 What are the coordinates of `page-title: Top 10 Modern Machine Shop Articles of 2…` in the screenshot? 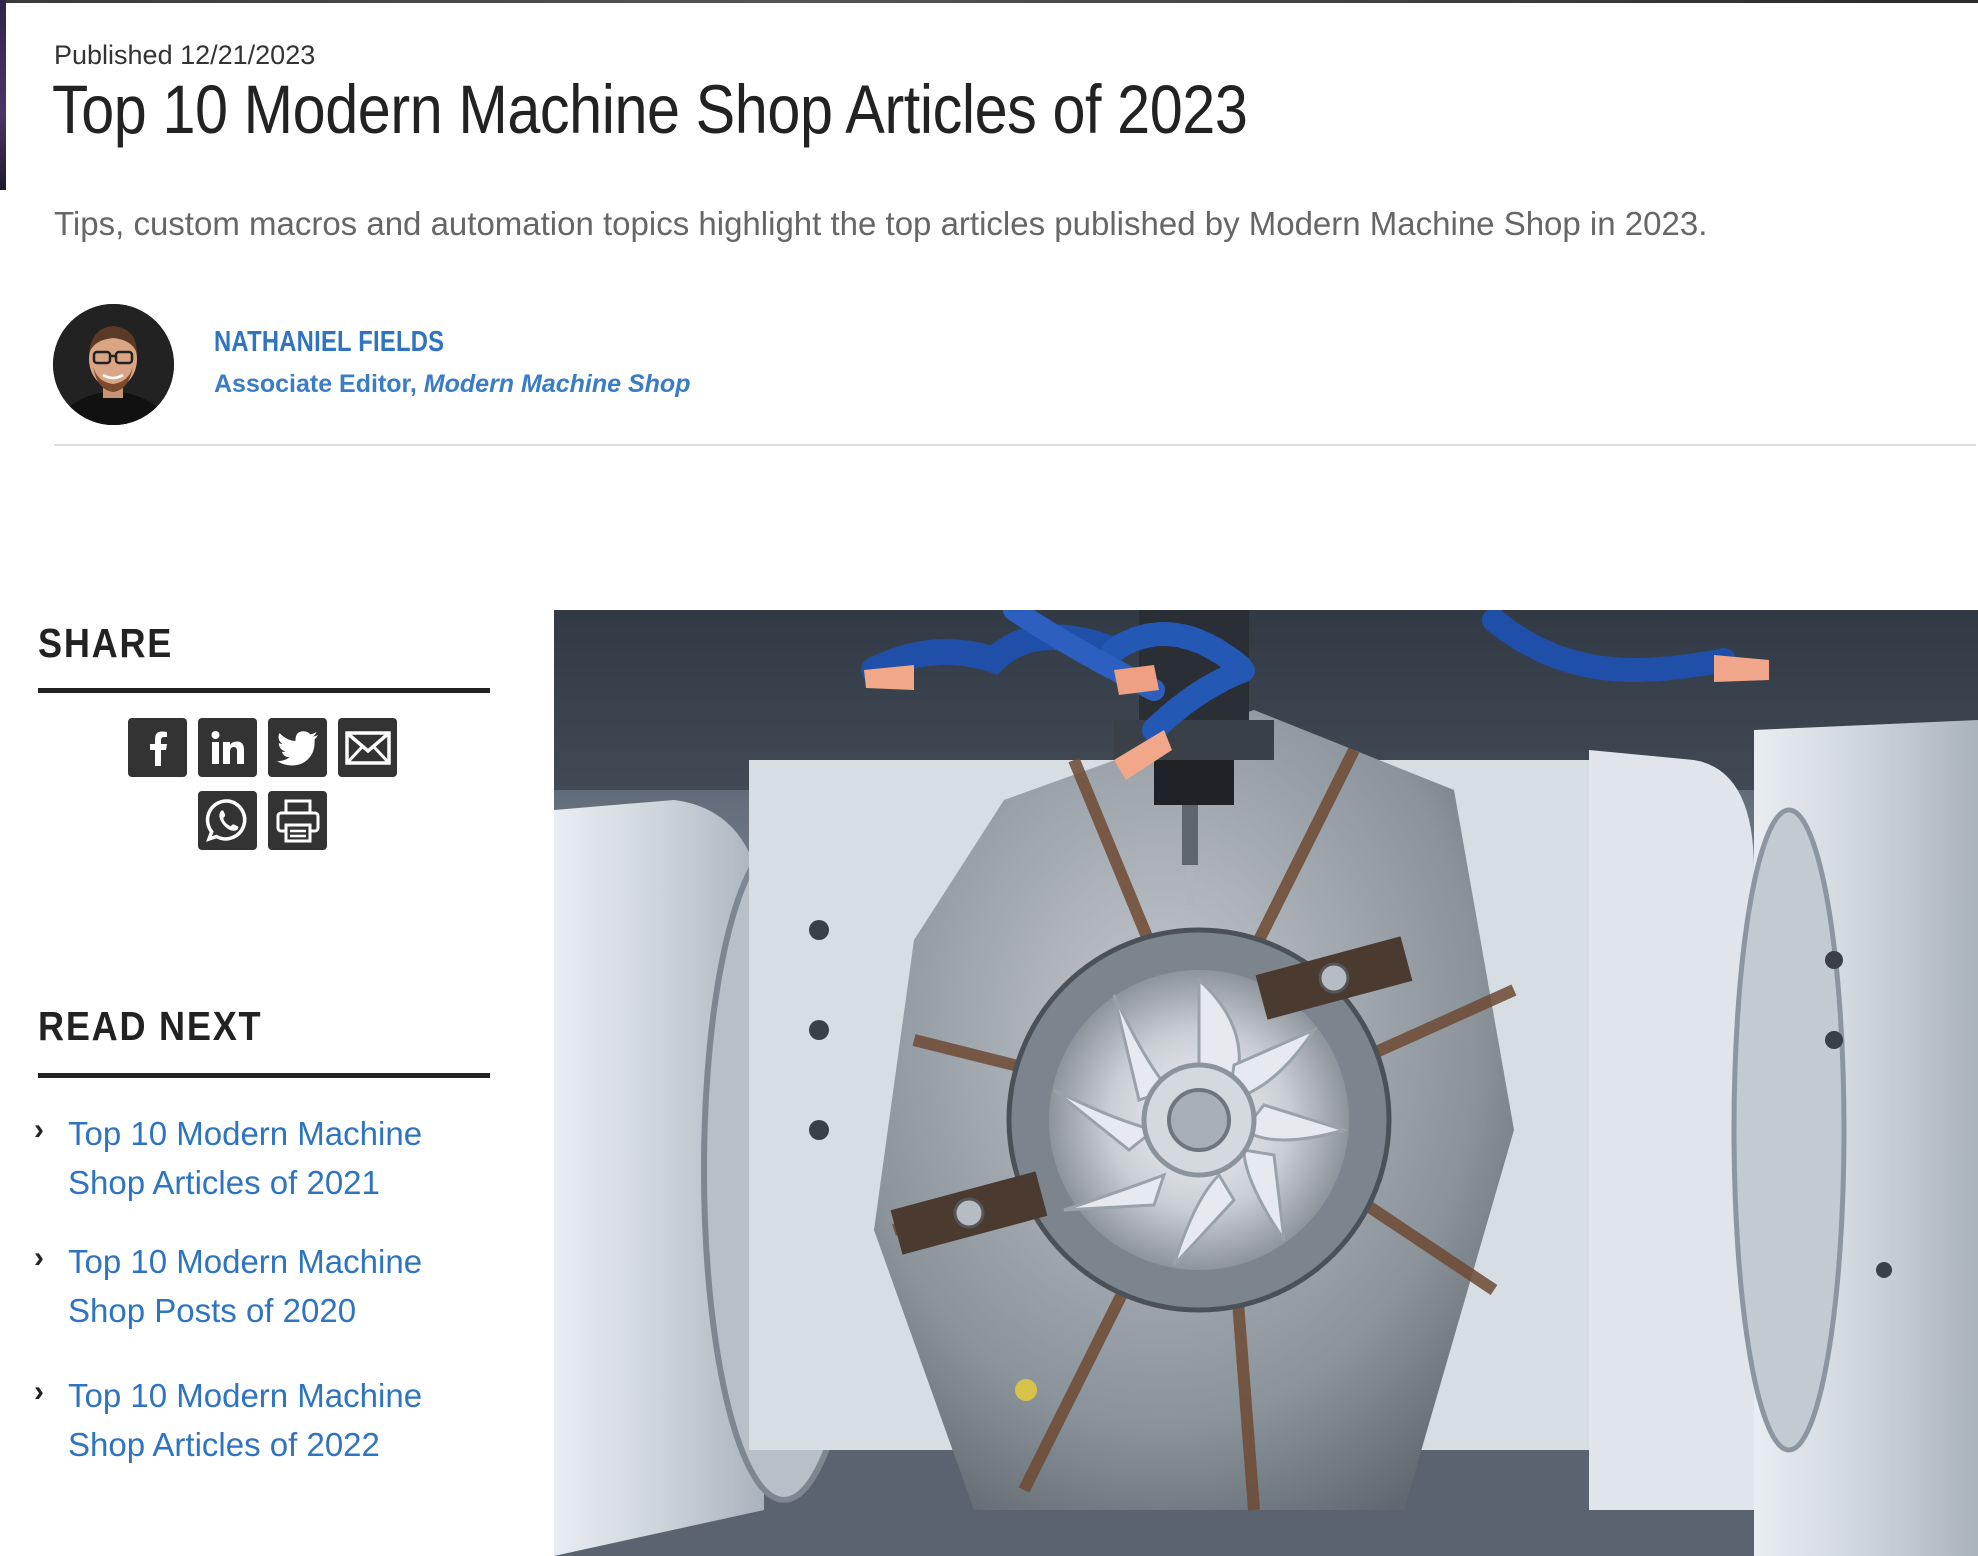 It's located at (650, 109).